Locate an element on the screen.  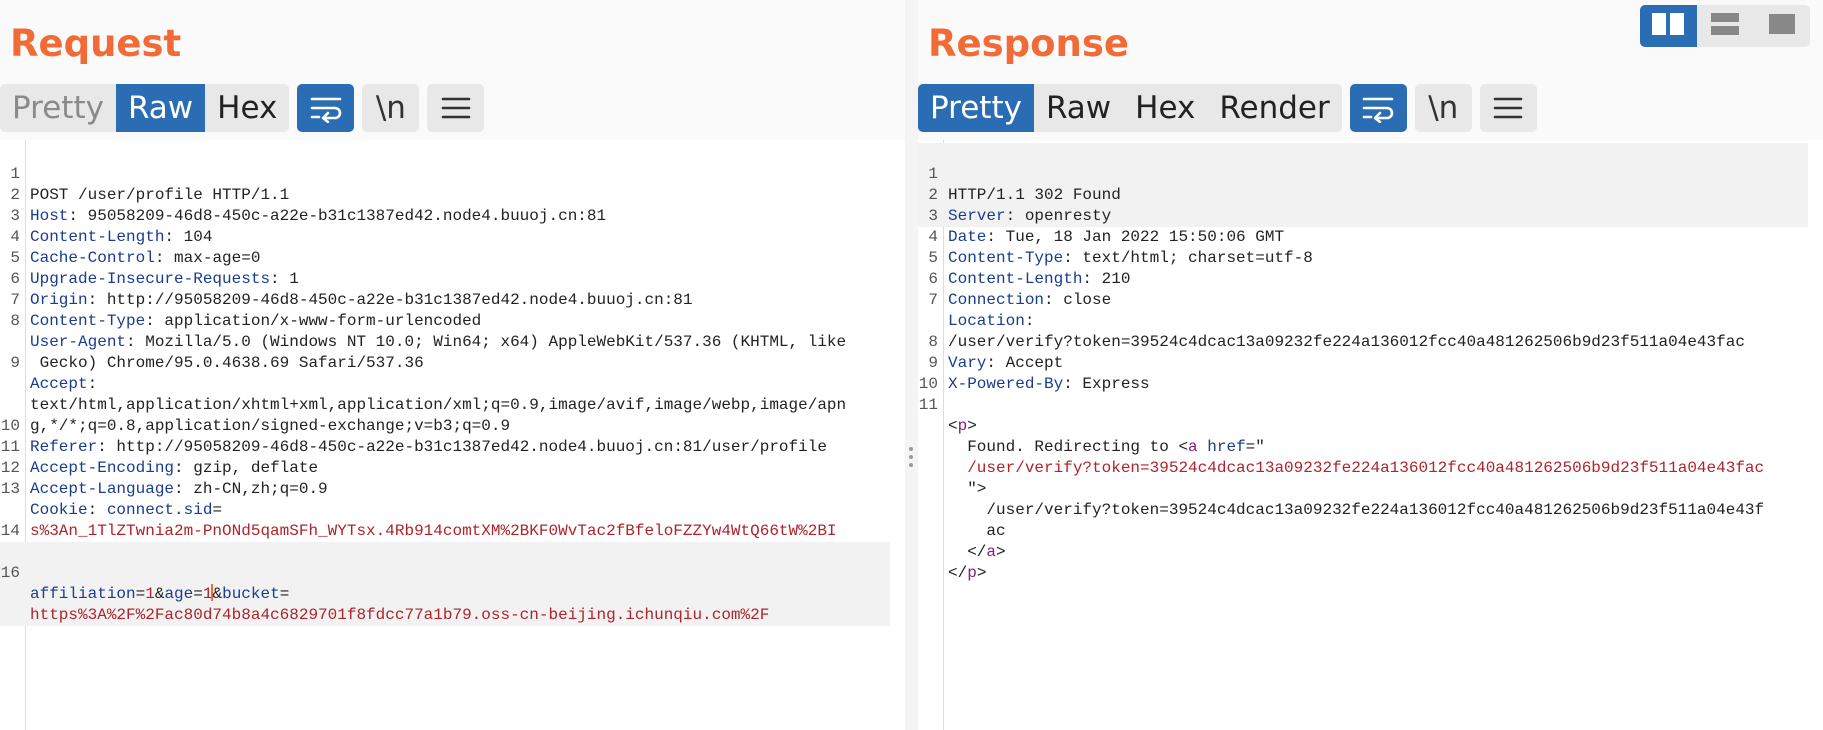
layout-stacked-button is located at coordinates (1725, 26).